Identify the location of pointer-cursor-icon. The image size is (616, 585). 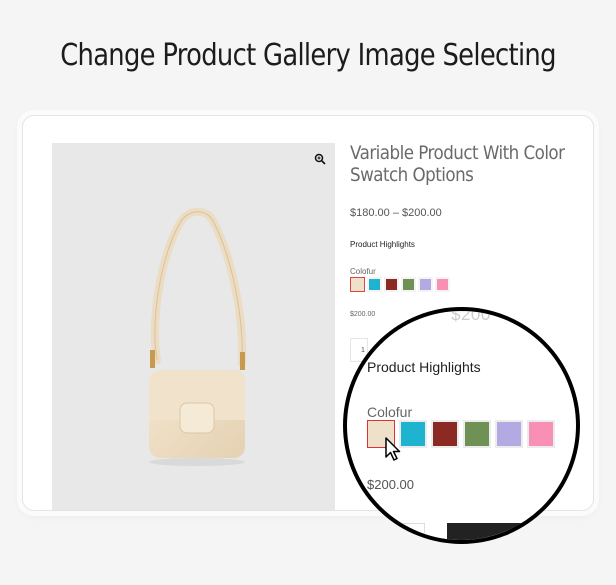
(393, 449).